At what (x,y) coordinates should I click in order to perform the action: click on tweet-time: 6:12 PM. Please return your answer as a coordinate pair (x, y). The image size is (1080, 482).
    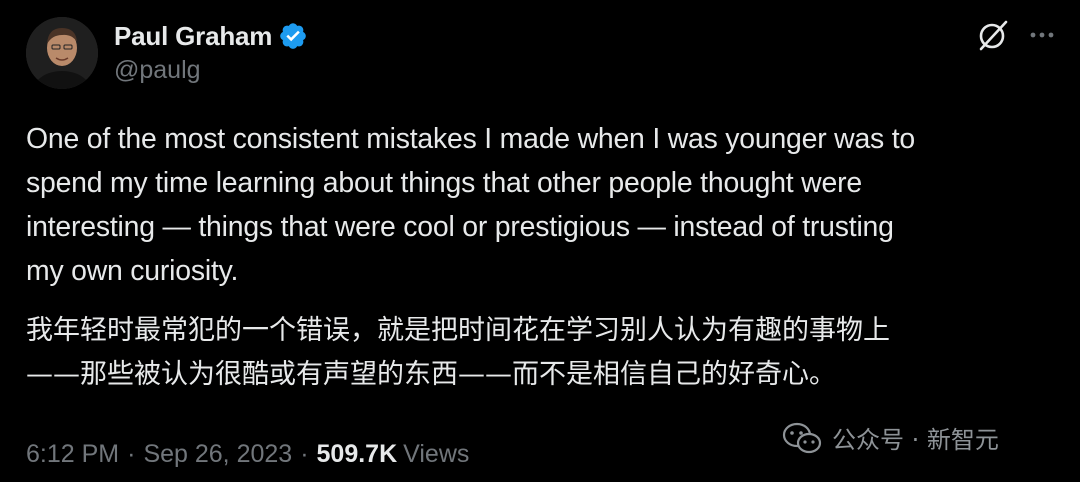
    Looking at the image, I should click on (72, 454).